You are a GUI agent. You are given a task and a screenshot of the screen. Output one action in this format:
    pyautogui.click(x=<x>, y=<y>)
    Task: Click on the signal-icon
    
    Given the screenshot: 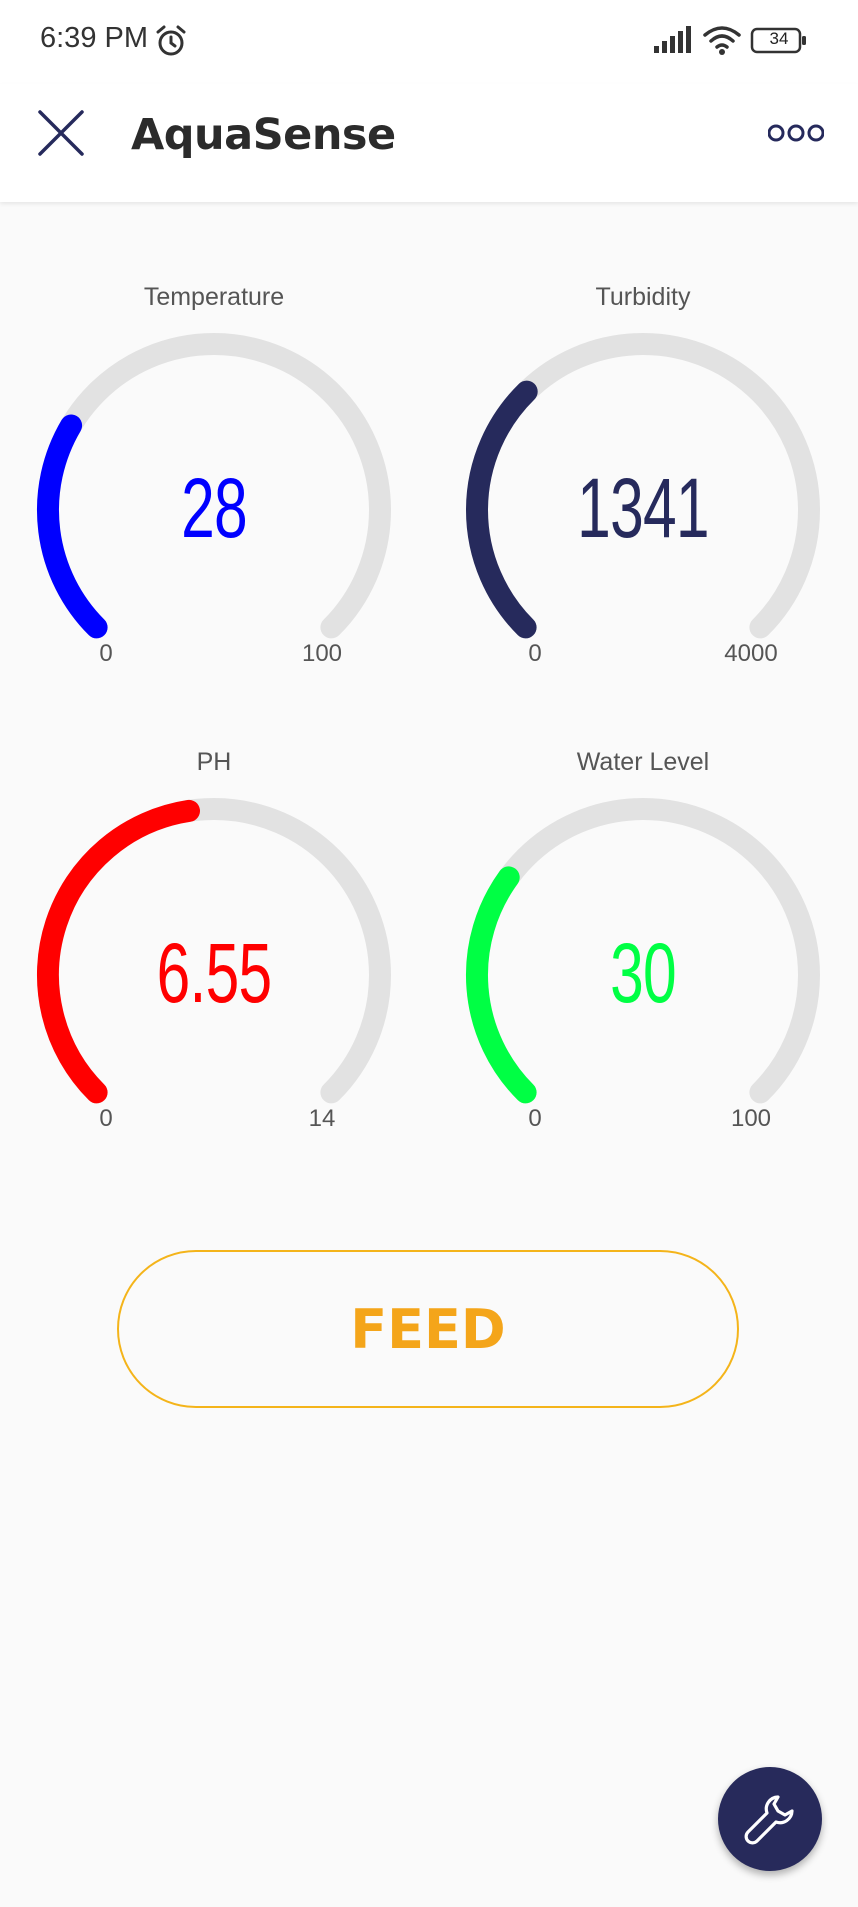 What is the action you would take?
    pyautogui.click(x=672, y=39)
    